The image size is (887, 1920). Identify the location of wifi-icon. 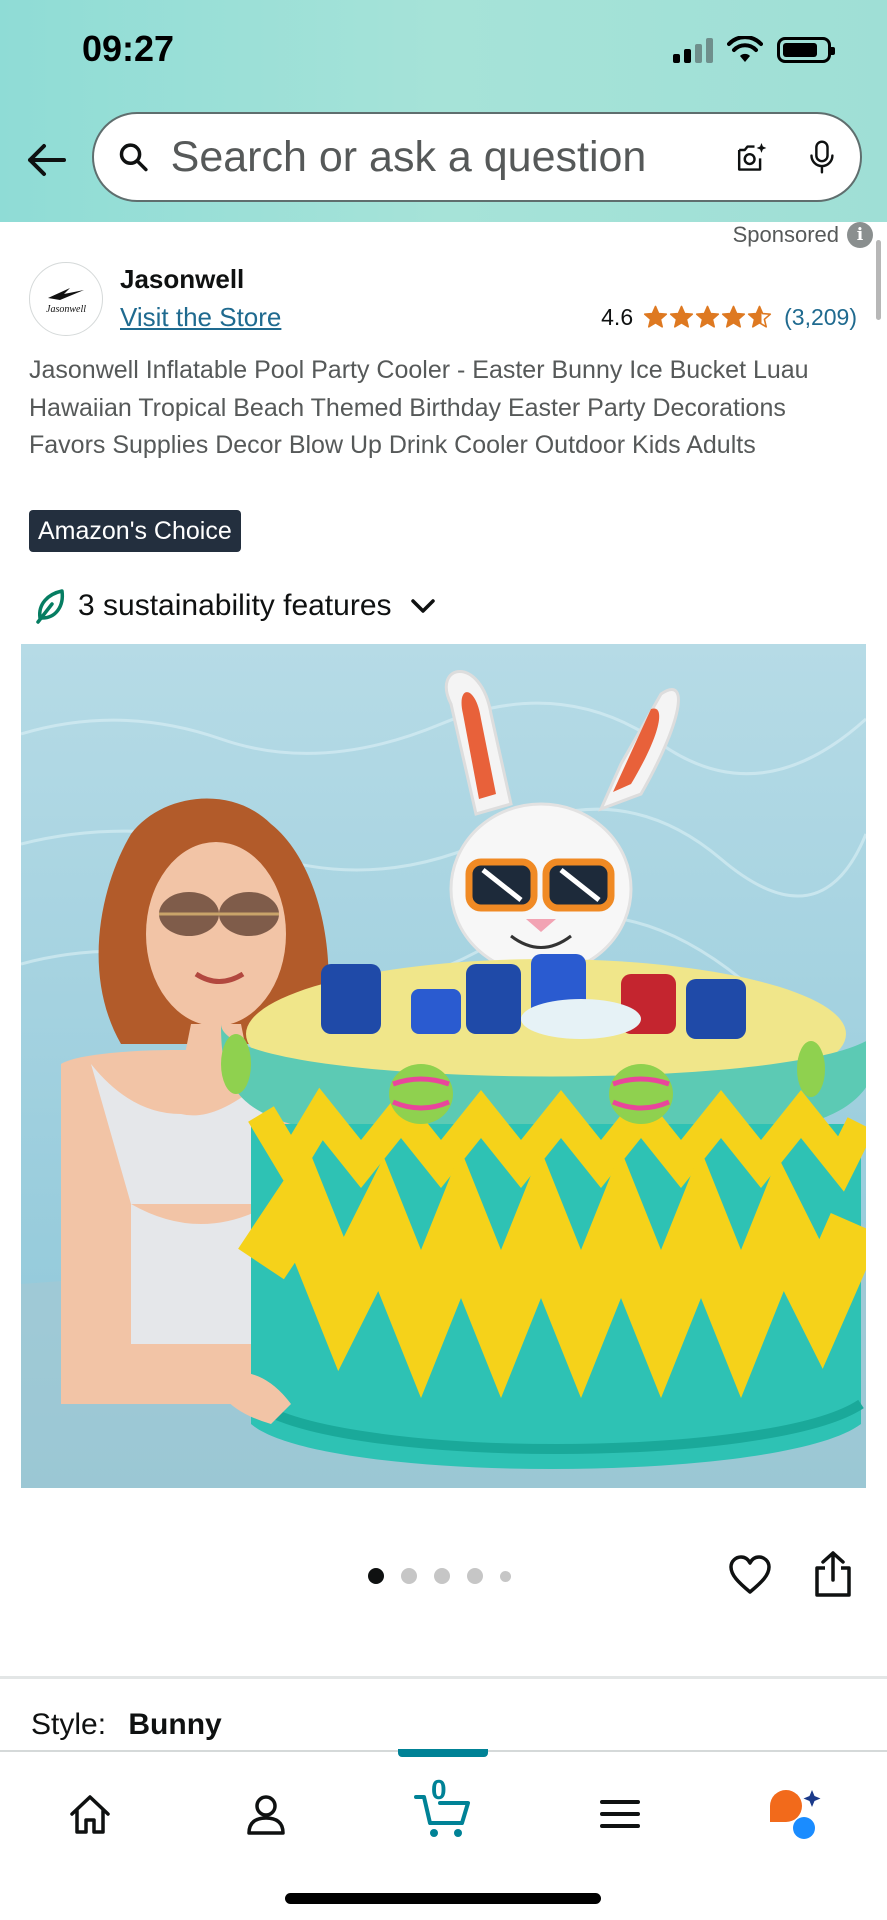
(745, 49).